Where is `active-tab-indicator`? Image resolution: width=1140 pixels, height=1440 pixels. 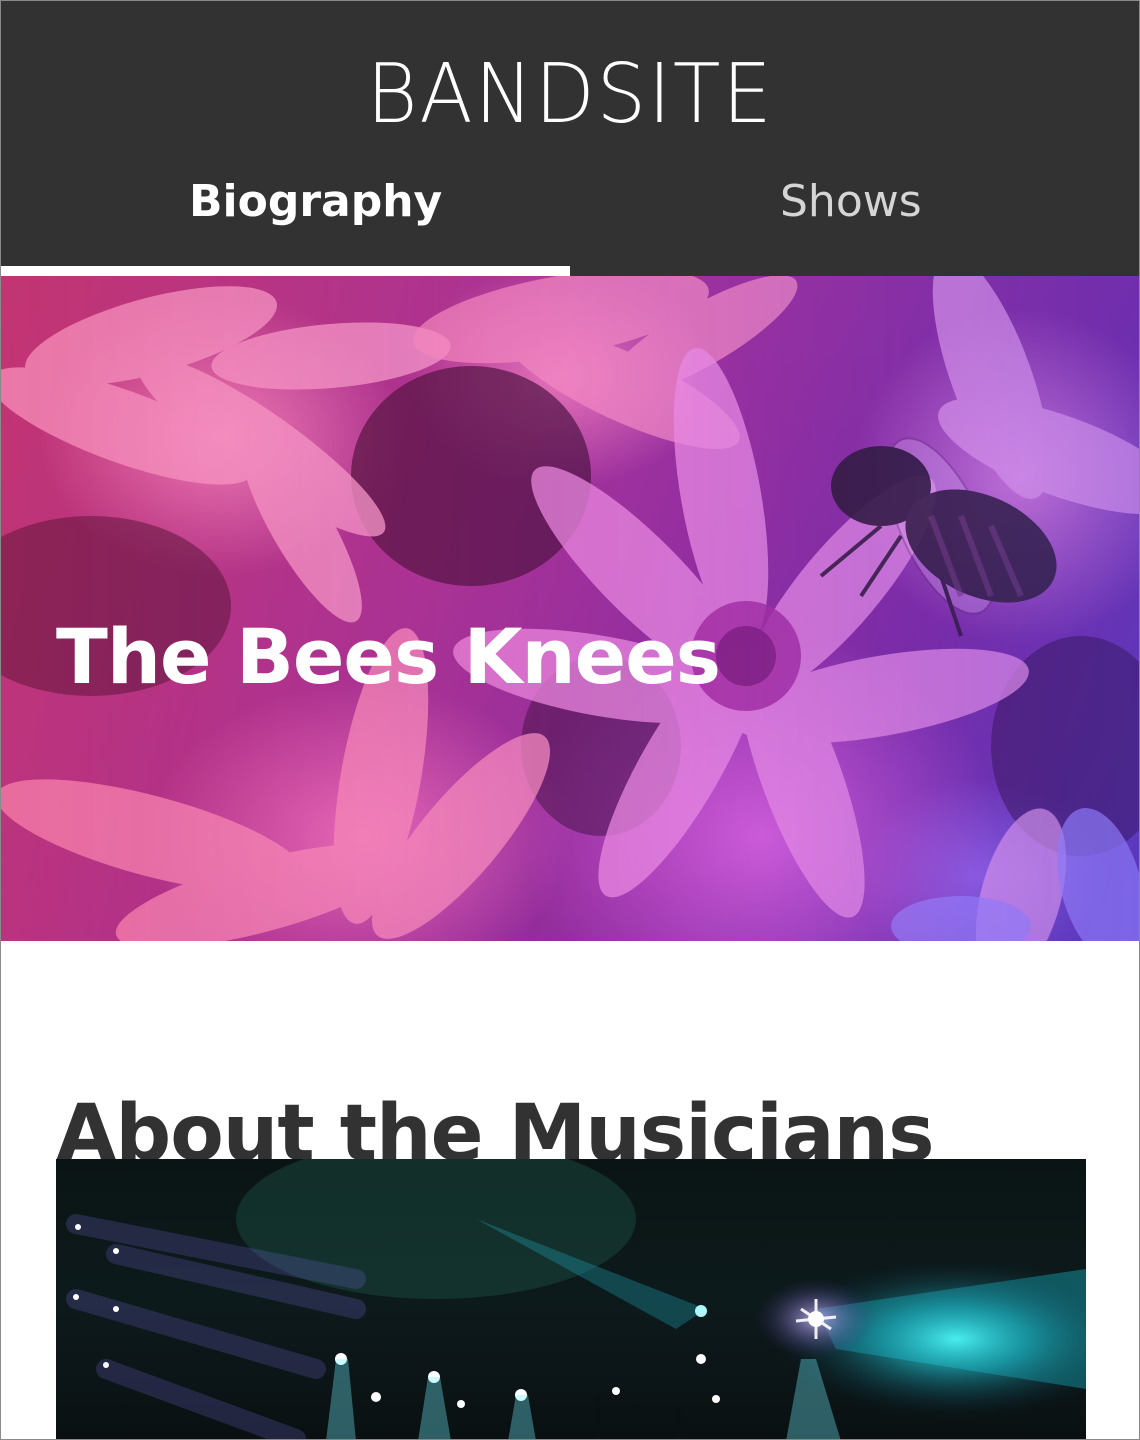 active-tab-indicator is located at coordinates (285, 271).